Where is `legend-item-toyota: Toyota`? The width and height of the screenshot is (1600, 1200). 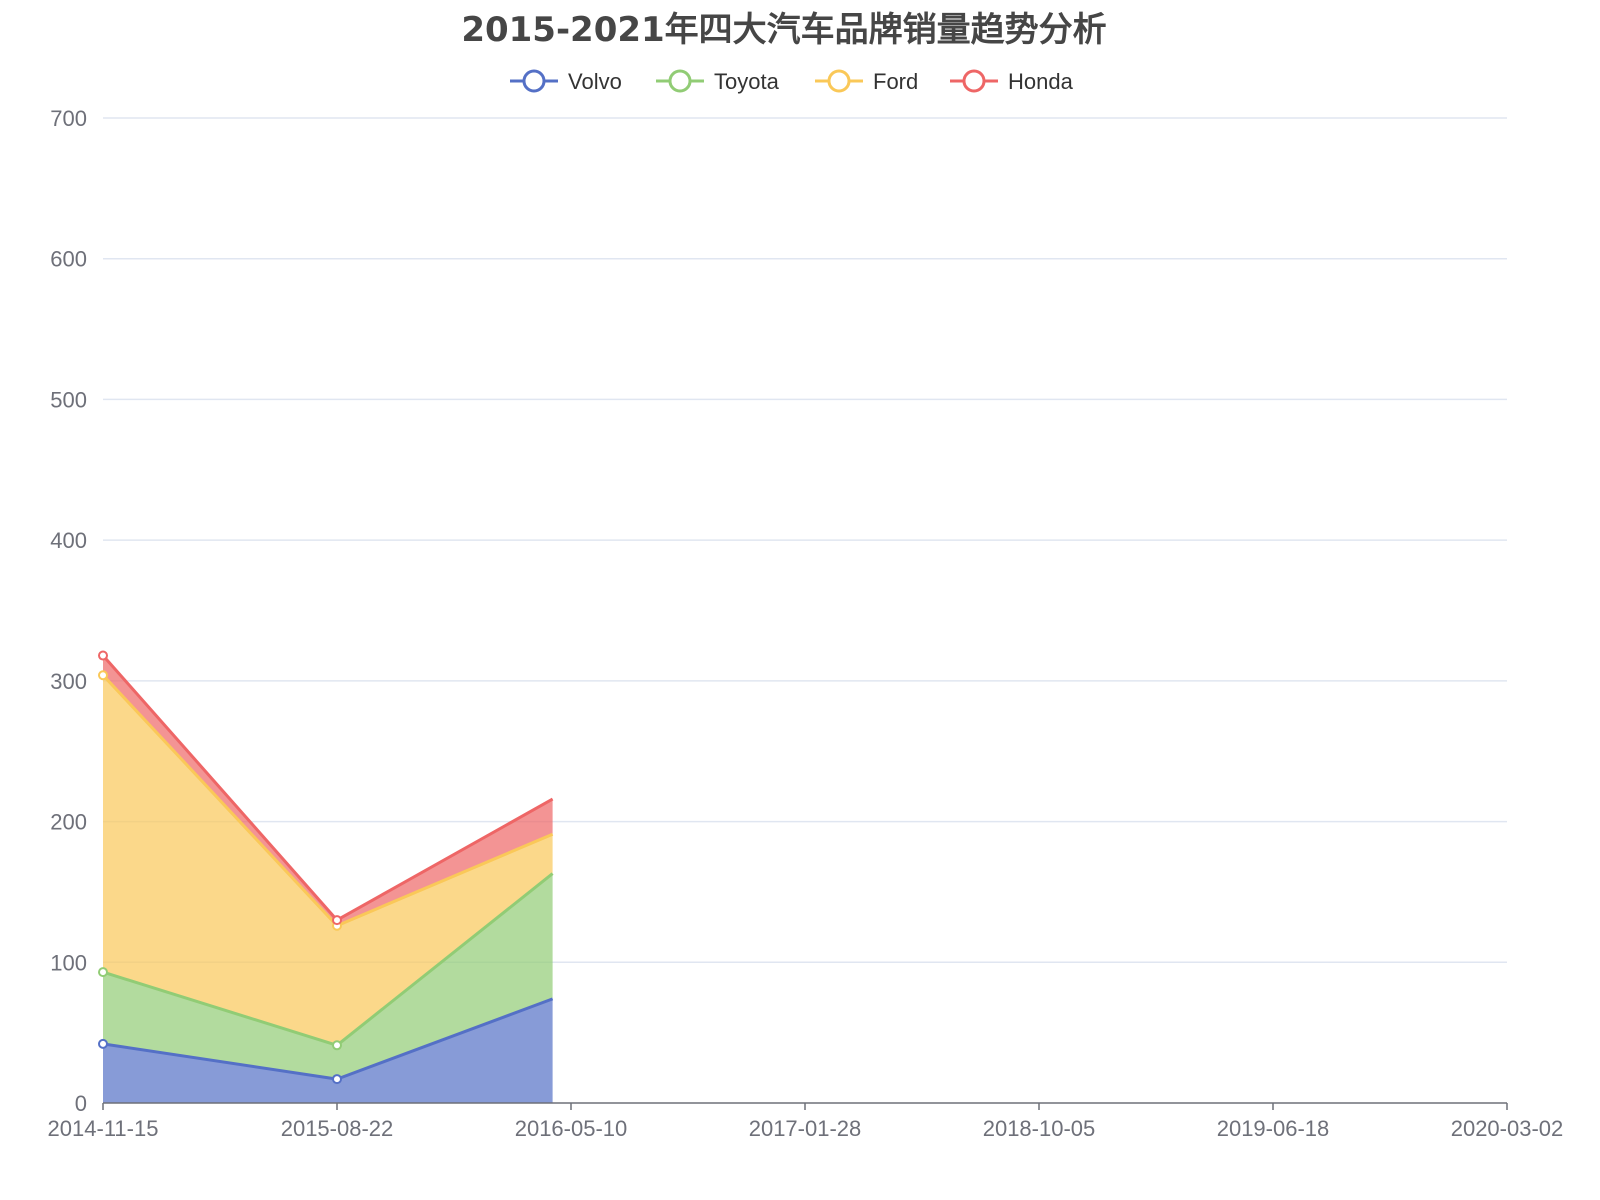 legend-item-toyota: Toyota is located at coordinates (718, 81).